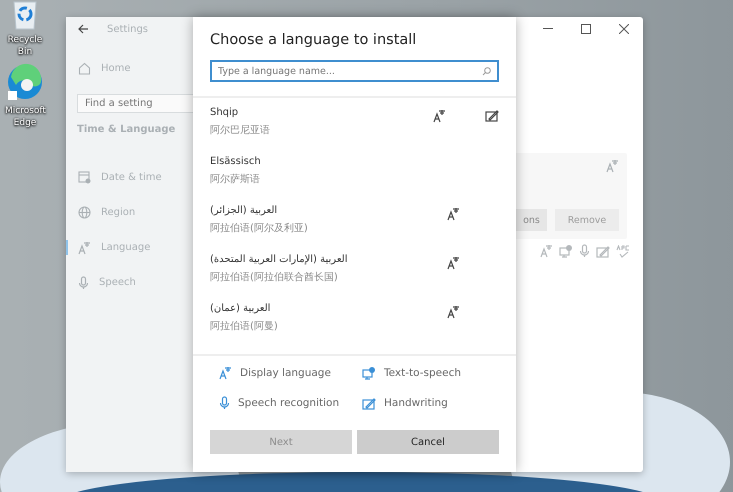 This screenshot has height=492, width=733. What do you see at coordinates (130, 177) in the screenshot?
I see `nav-item: Date & time` at bounding box center [130, 177].